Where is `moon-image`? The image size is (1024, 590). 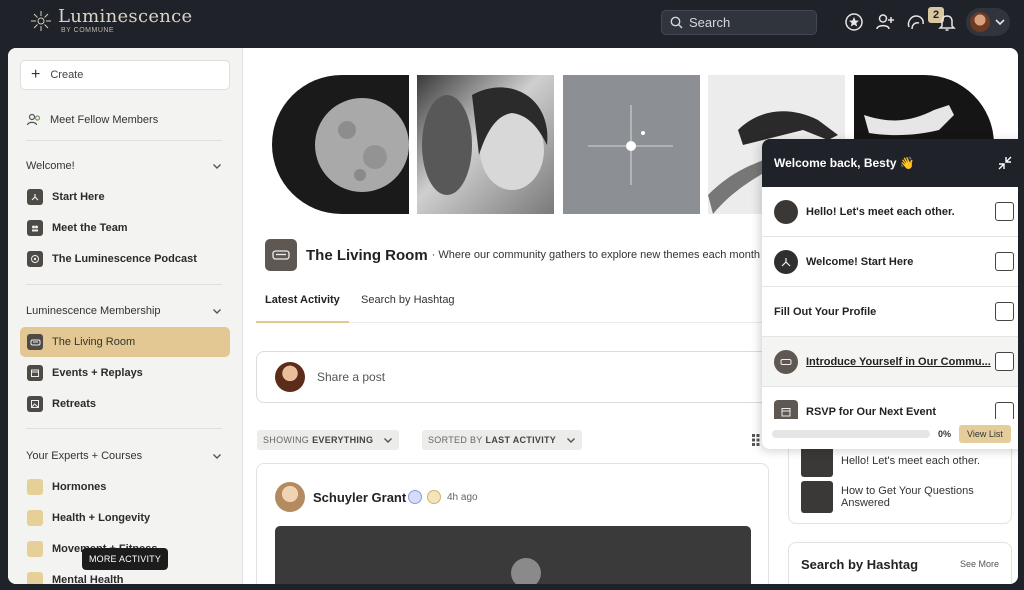
moon-image is located at coordinates (526, 571).